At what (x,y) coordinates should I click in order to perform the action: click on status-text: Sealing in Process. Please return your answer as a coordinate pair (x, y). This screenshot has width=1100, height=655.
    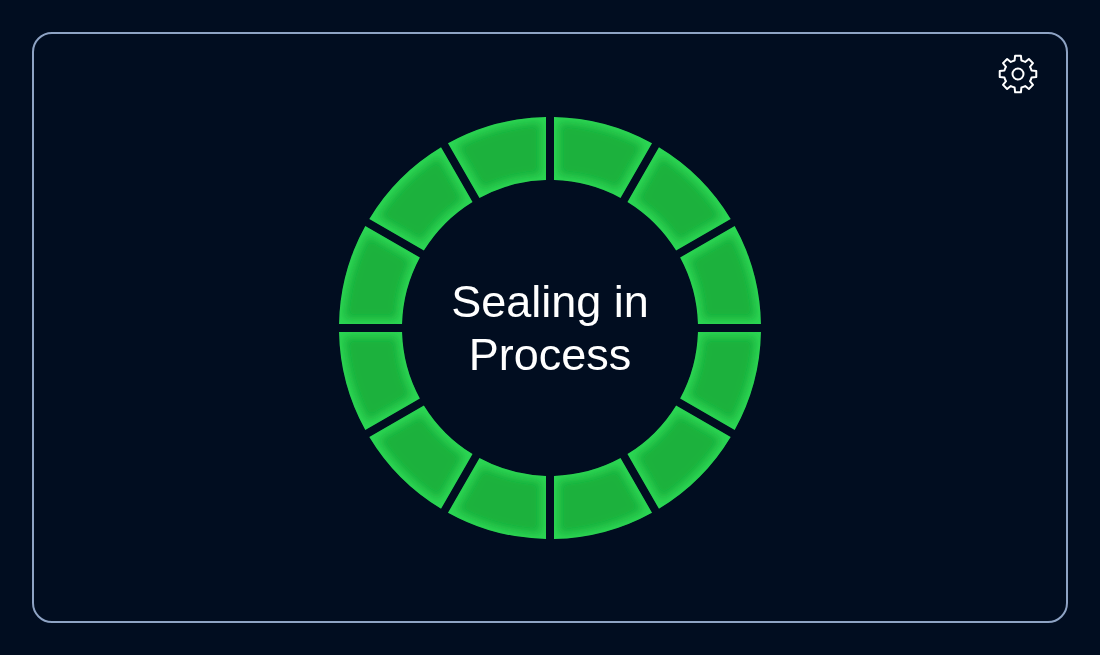
    Looking at the image, I should click on (550, 327).